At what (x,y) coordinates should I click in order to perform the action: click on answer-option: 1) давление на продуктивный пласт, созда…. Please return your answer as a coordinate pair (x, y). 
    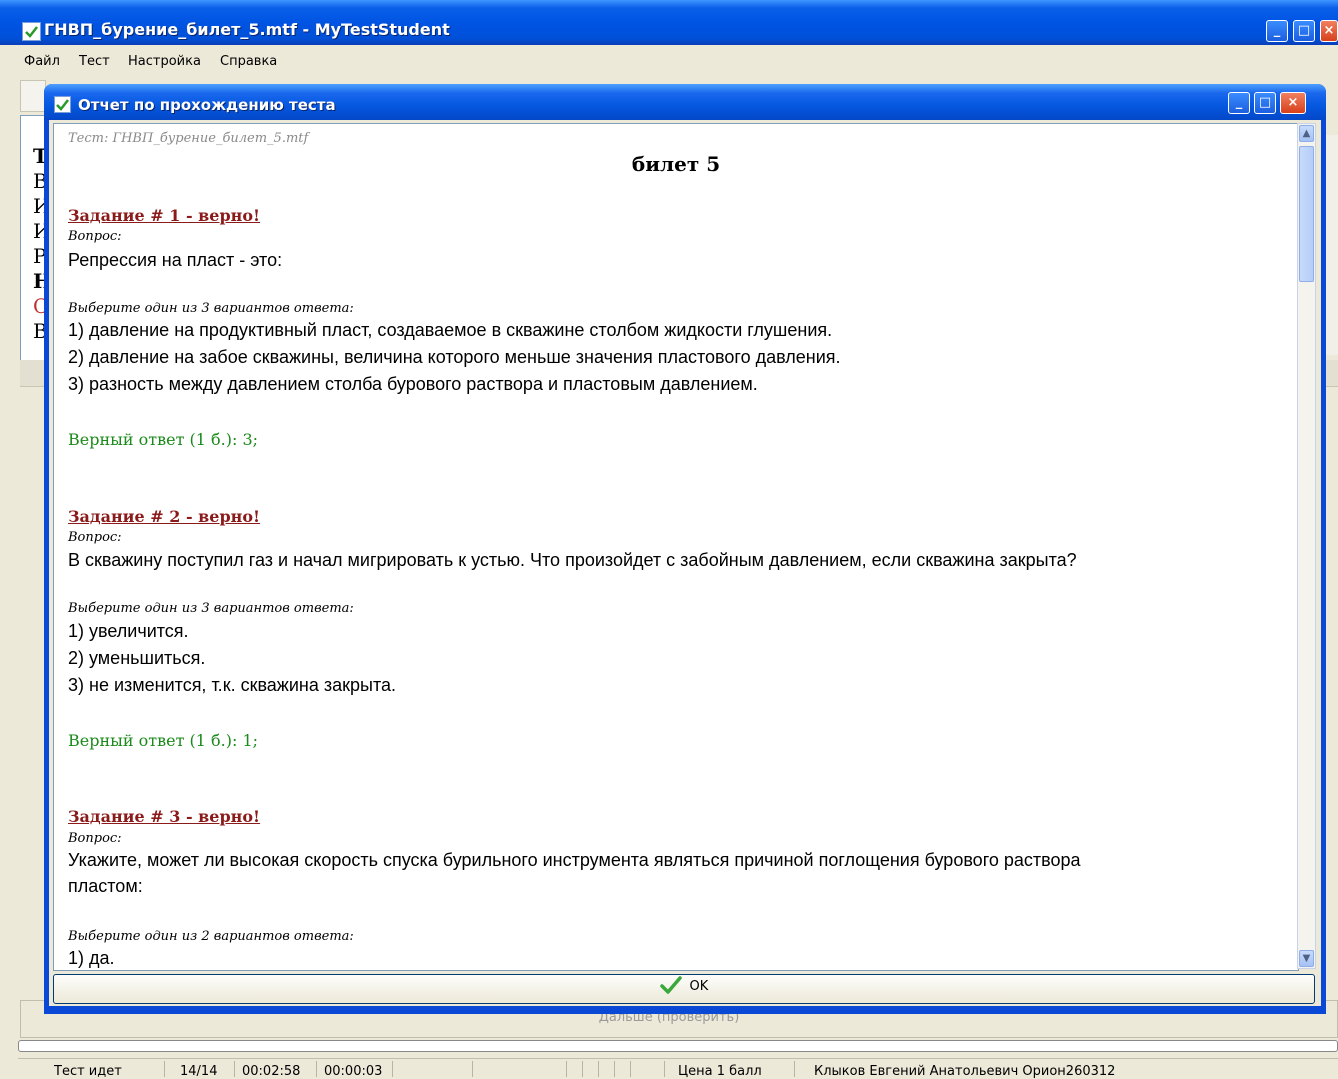
    Looking at the image, I should click on (450, 330).